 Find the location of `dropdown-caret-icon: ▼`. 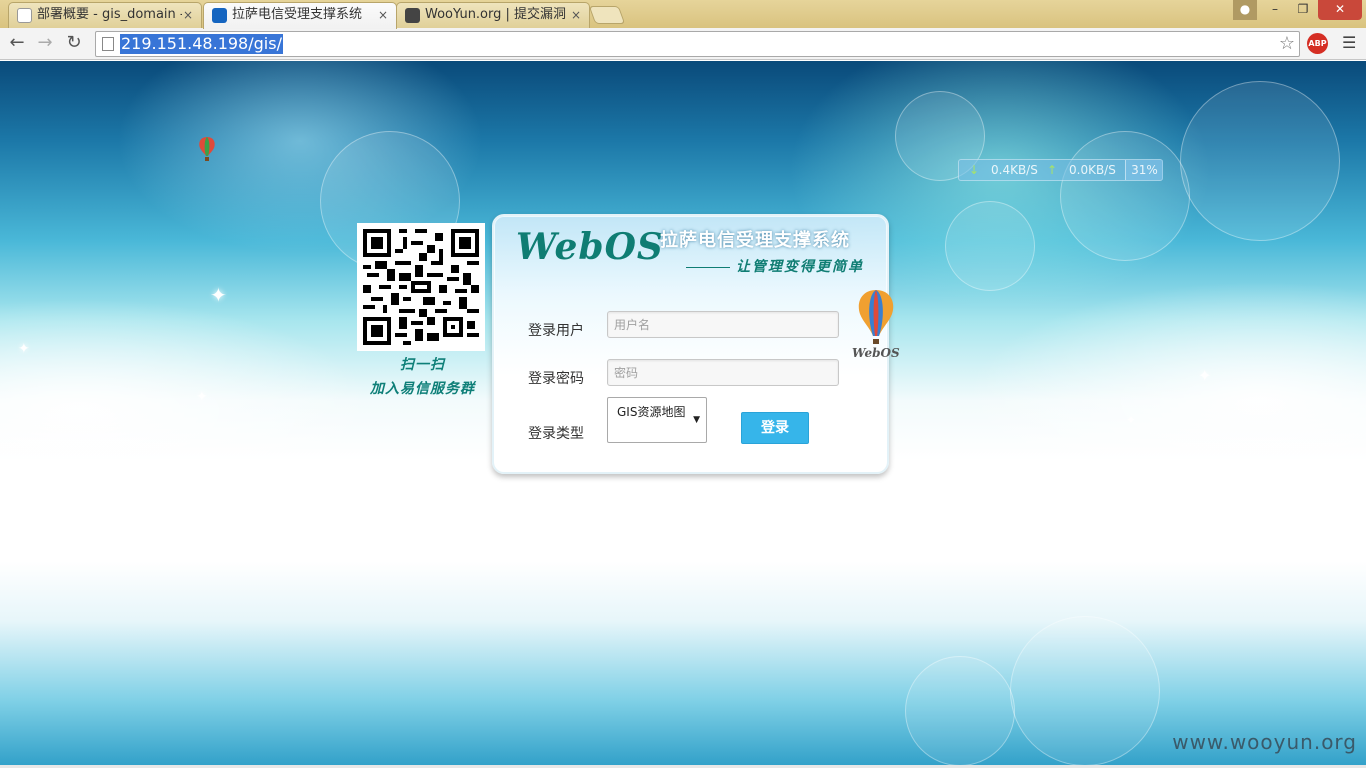

dropdown-caret-icon: ▼ is located at coordinates (696, 420).